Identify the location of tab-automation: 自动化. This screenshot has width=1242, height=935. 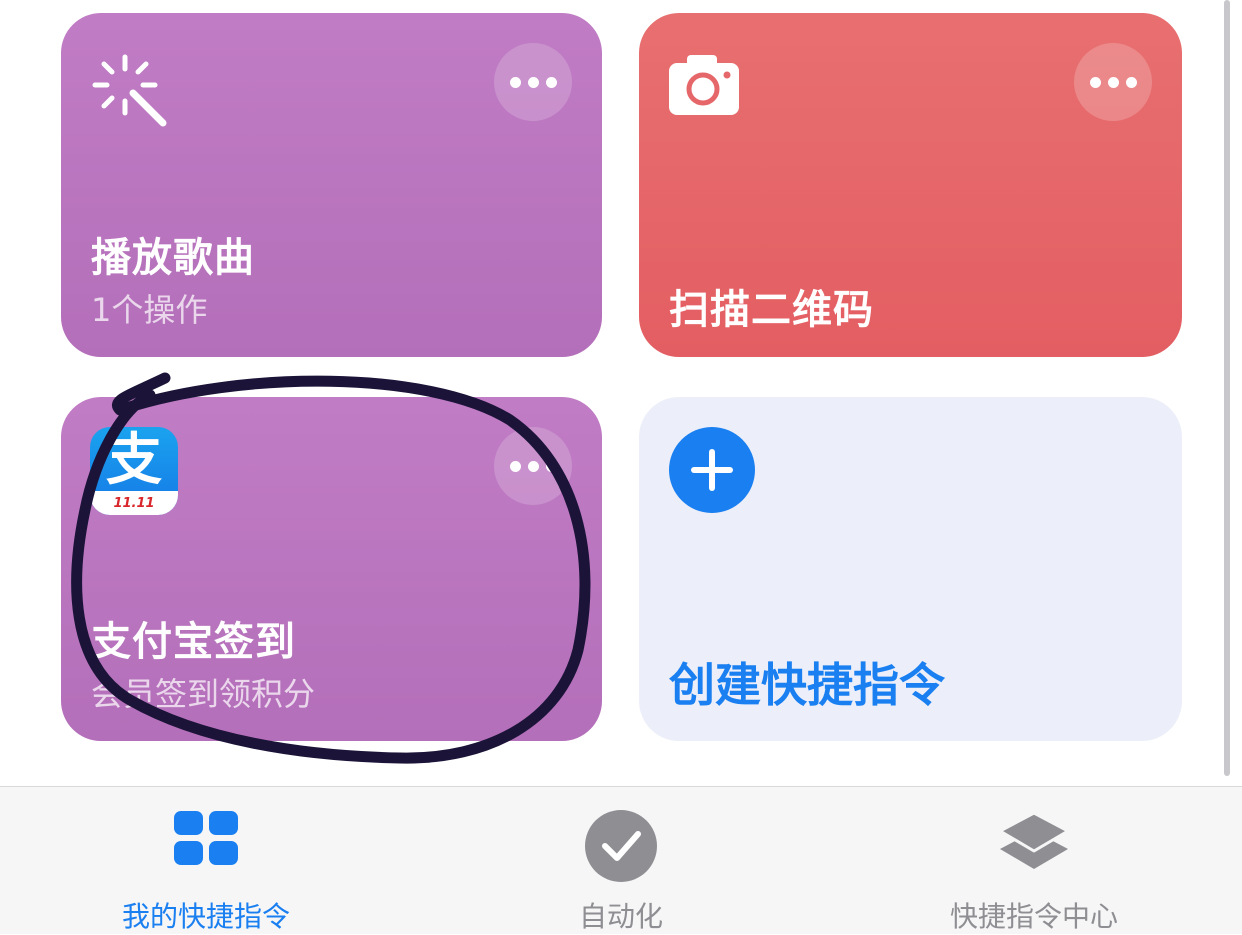
(621, 861).